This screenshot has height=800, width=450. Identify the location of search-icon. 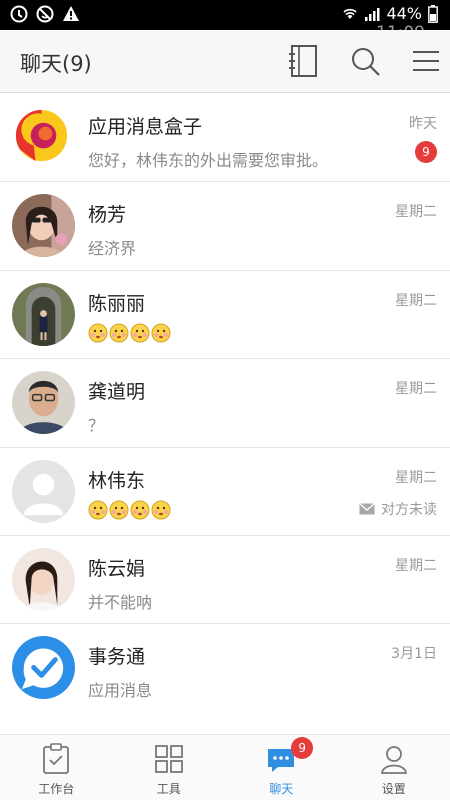
(366, 62).